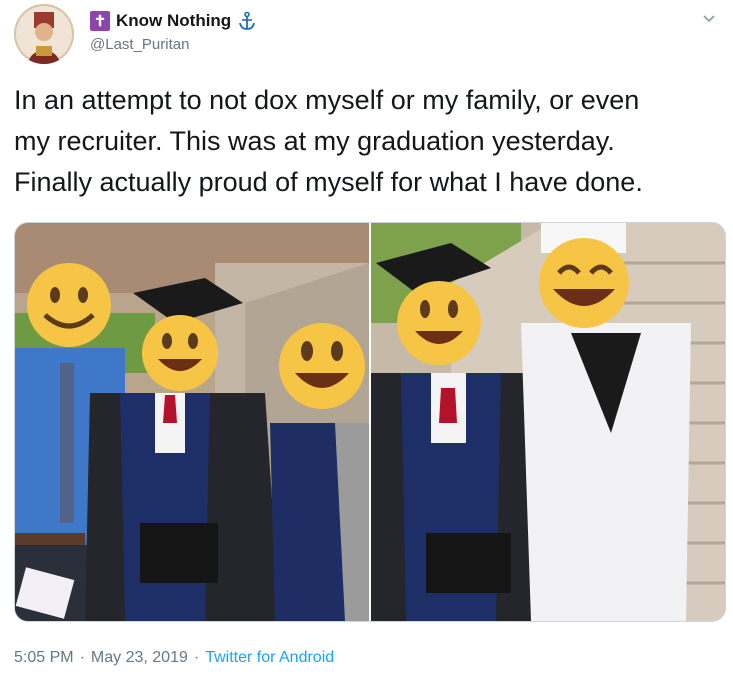 This screenshot has height=677, width=733. Describe the element at coordinates (44, 658) in the screenshot. I see `tweet-time: 5:05 PM` at that location.